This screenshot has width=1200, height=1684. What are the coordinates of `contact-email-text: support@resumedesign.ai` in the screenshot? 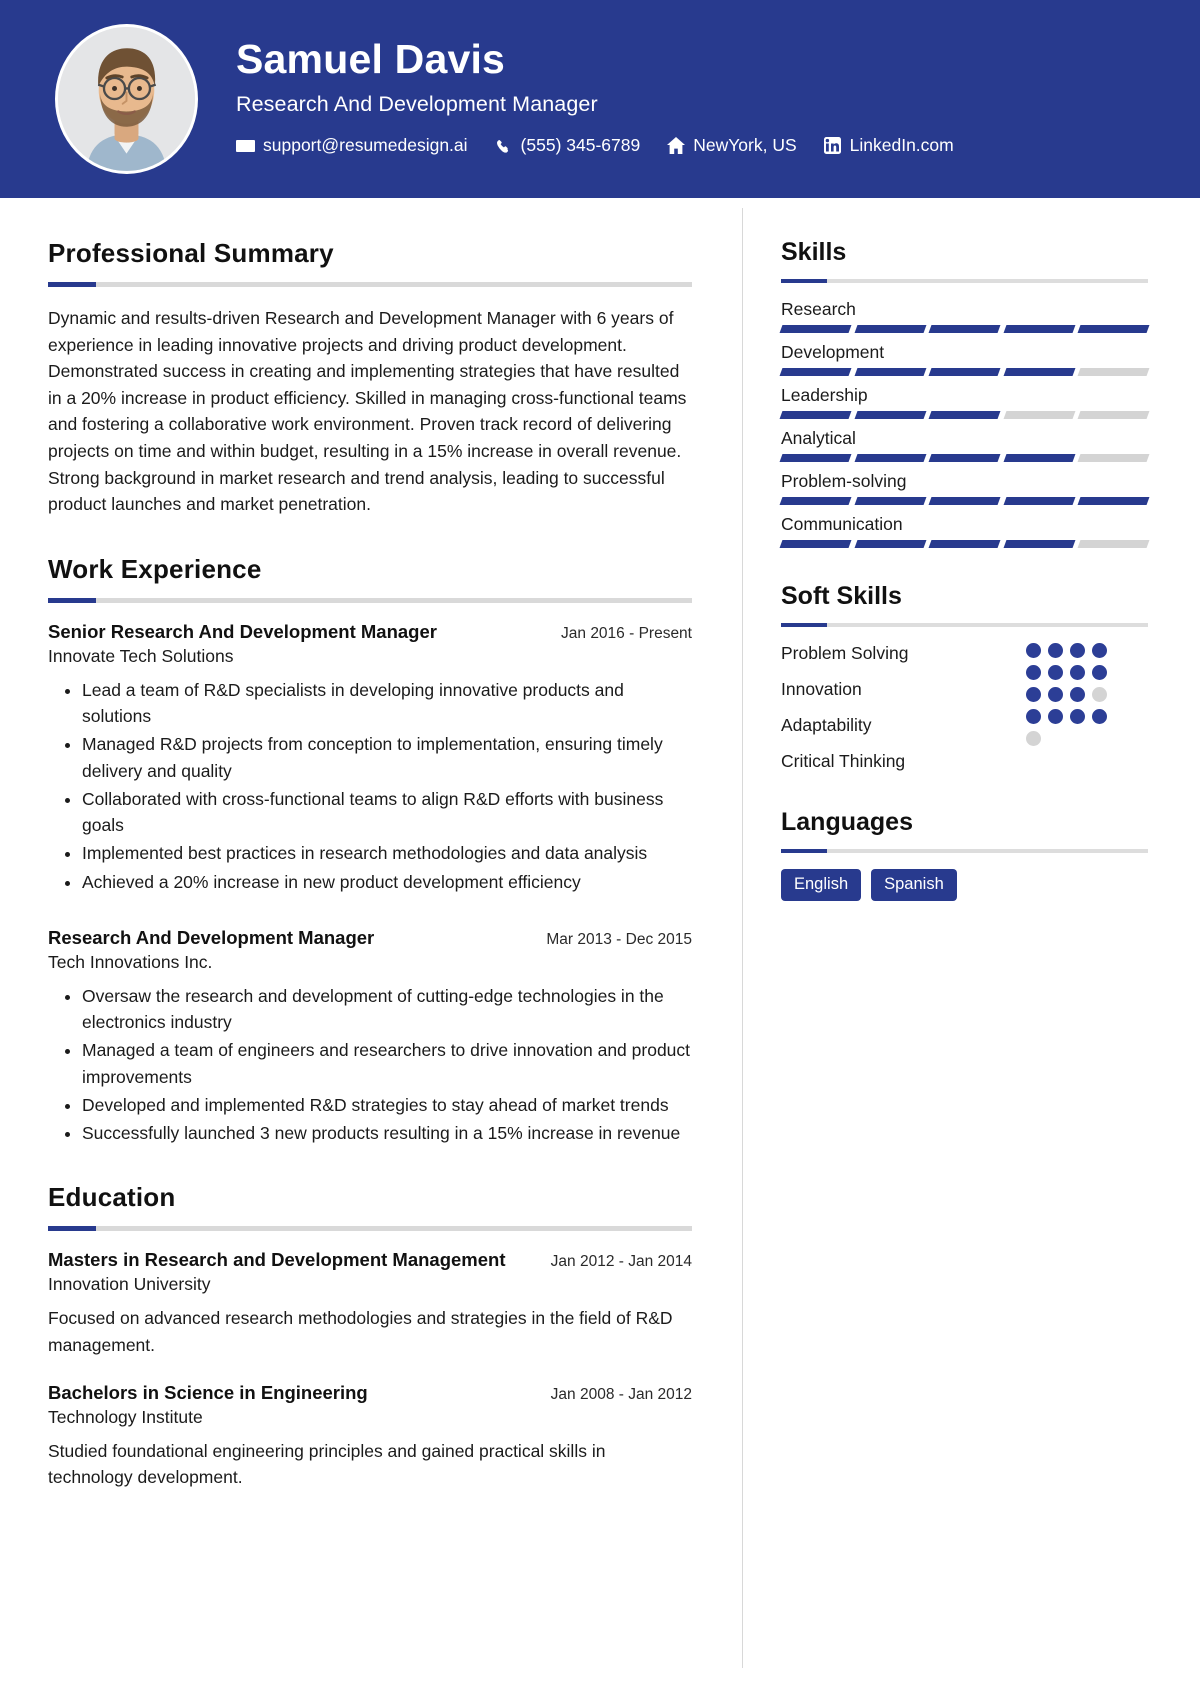 It's located at (365, 145).